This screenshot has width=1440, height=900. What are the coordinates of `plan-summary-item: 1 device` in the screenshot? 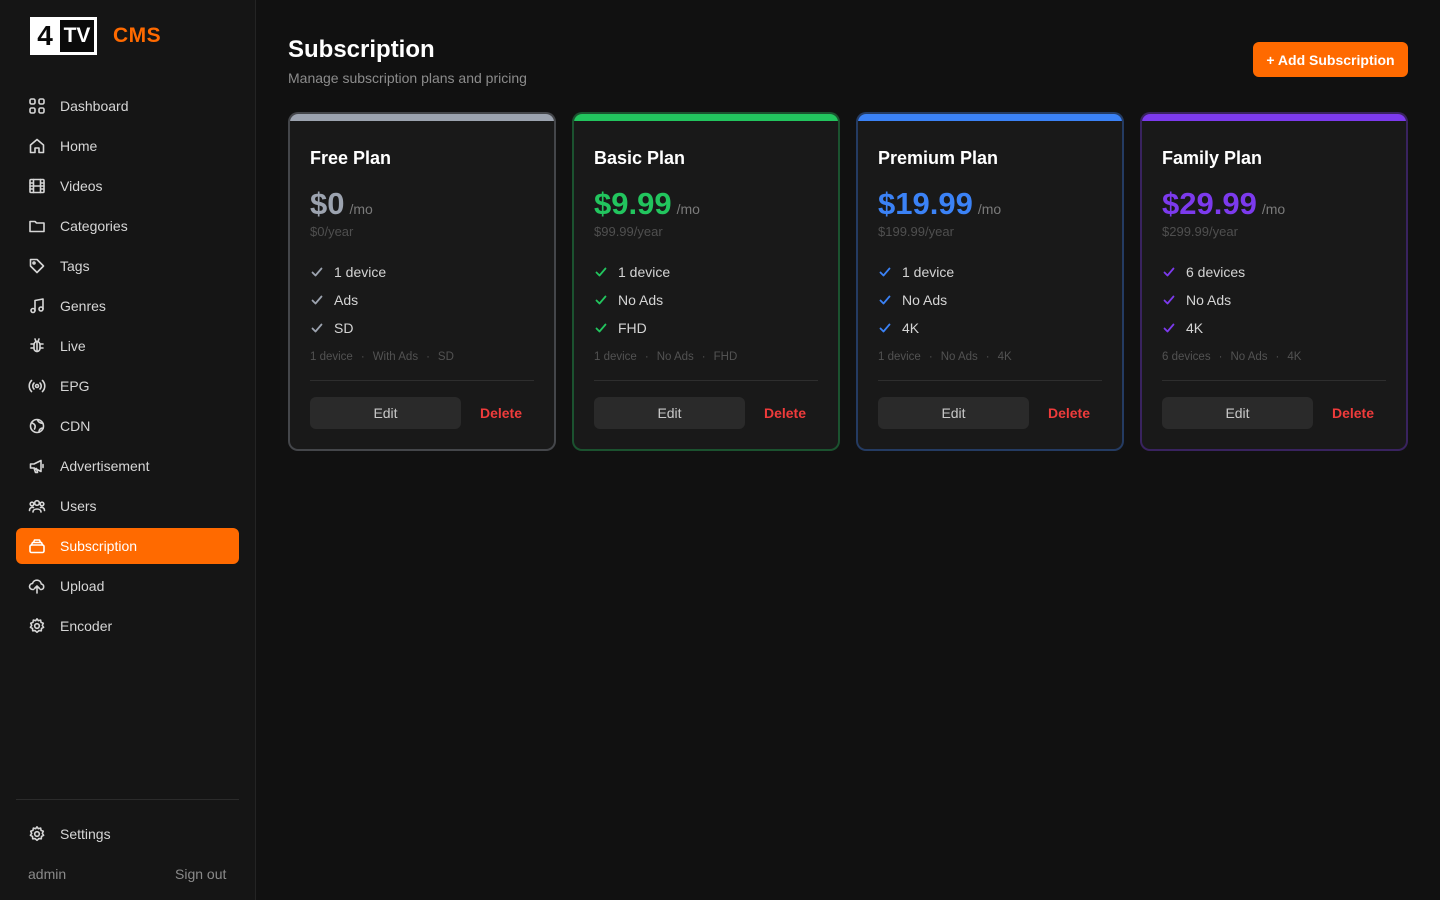 It's located at (615, 357).